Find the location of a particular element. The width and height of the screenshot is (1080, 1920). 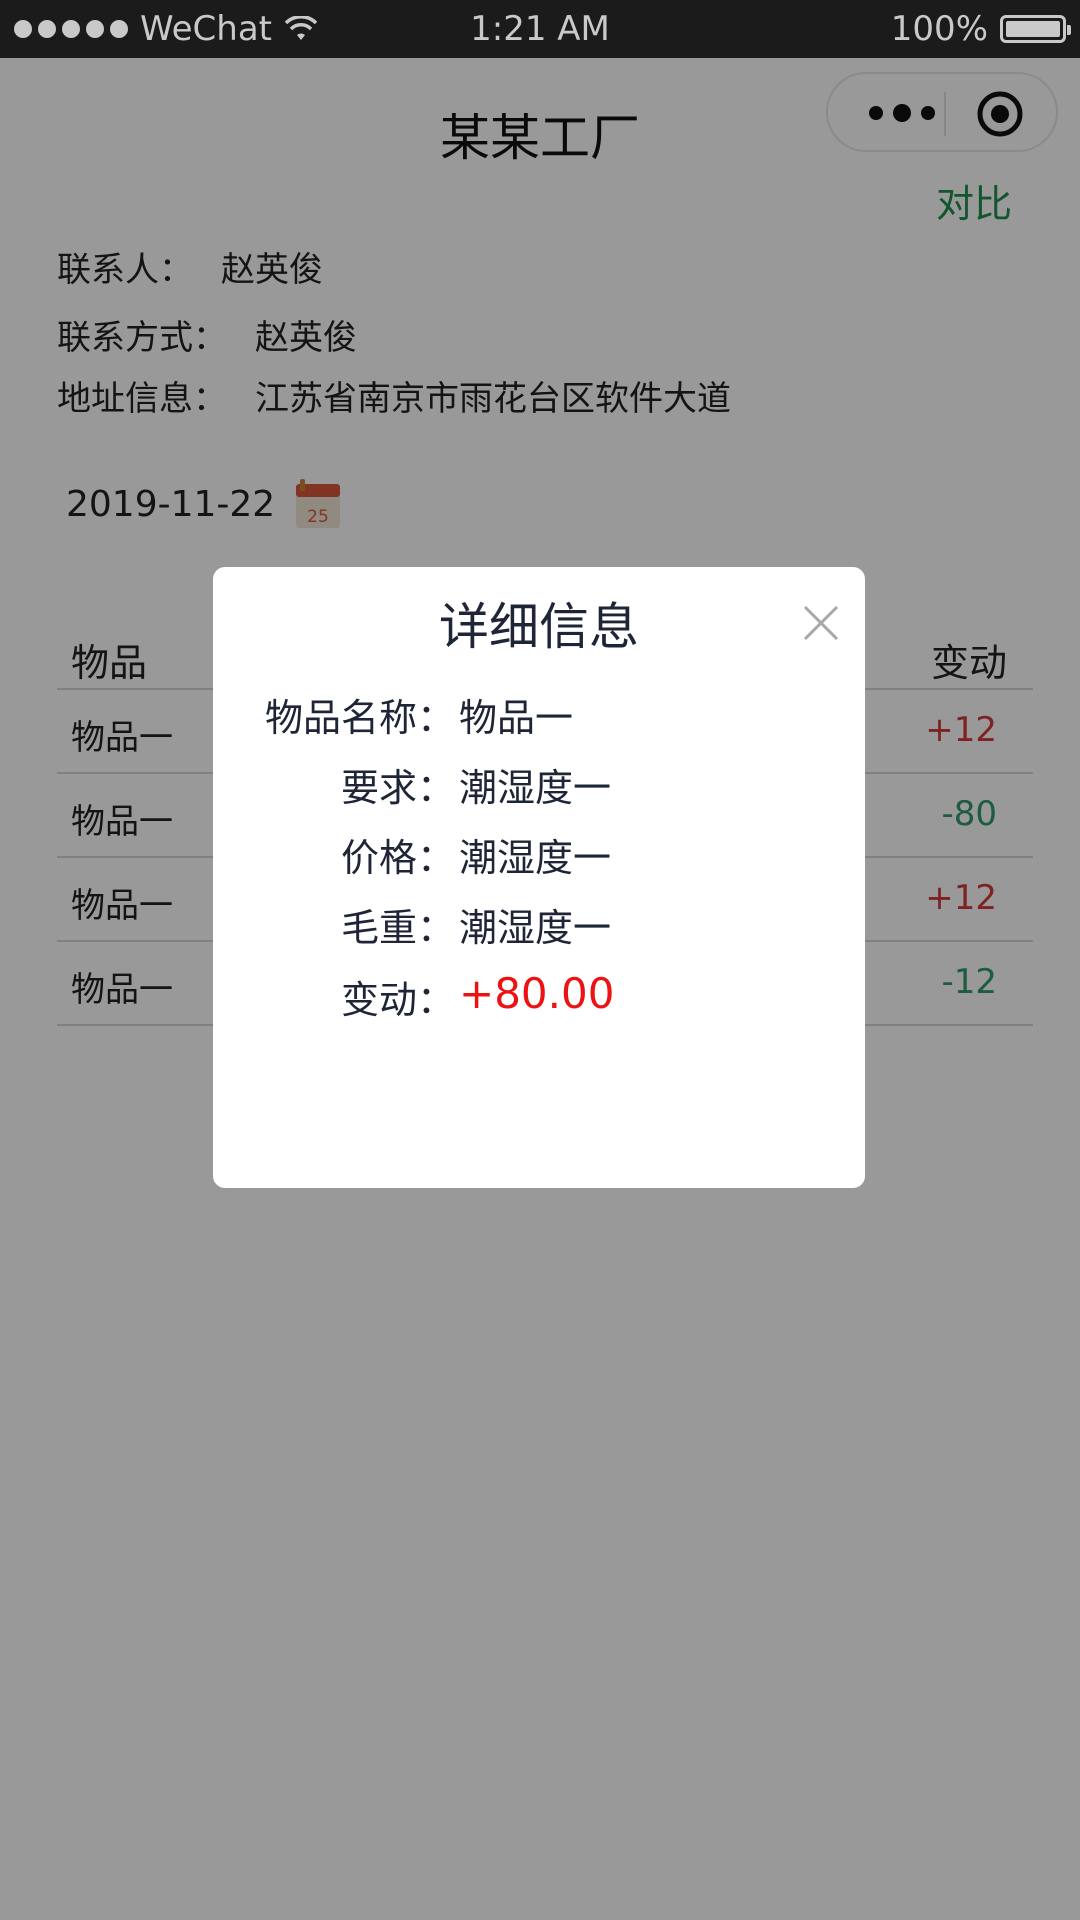

battery-percent: 100% is located at coordinates (939, 29).